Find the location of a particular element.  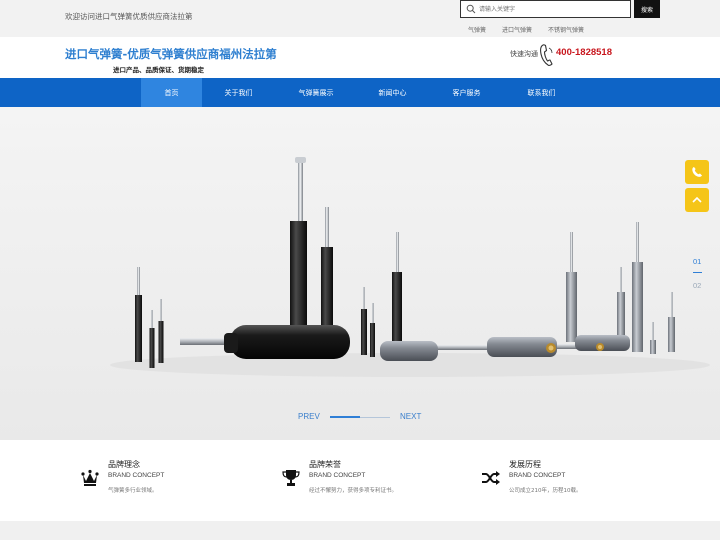

slide-progress-fill is located at coordinates (345, 417).